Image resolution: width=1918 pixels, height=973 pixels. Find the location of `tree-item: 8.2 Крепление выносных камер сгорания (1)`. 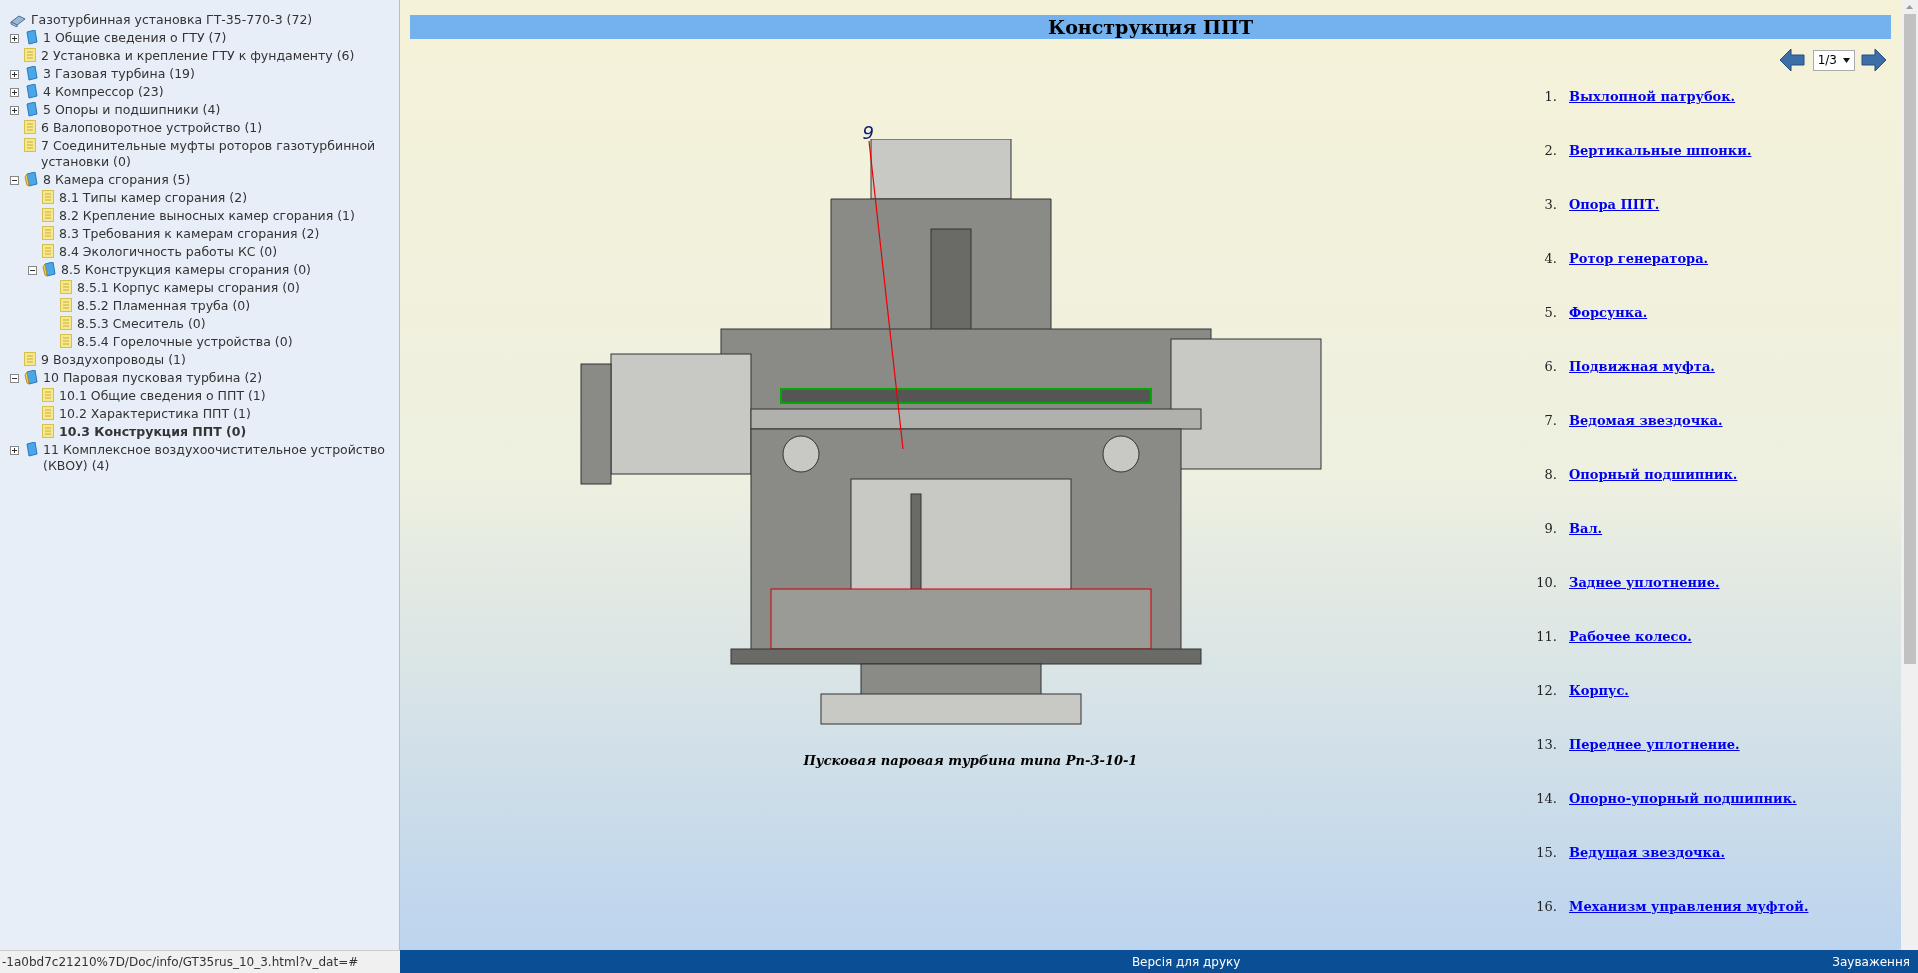

tree-item: 8.2 Крепление выносных камер сгорания (1) is located at coordinates (207, 216).